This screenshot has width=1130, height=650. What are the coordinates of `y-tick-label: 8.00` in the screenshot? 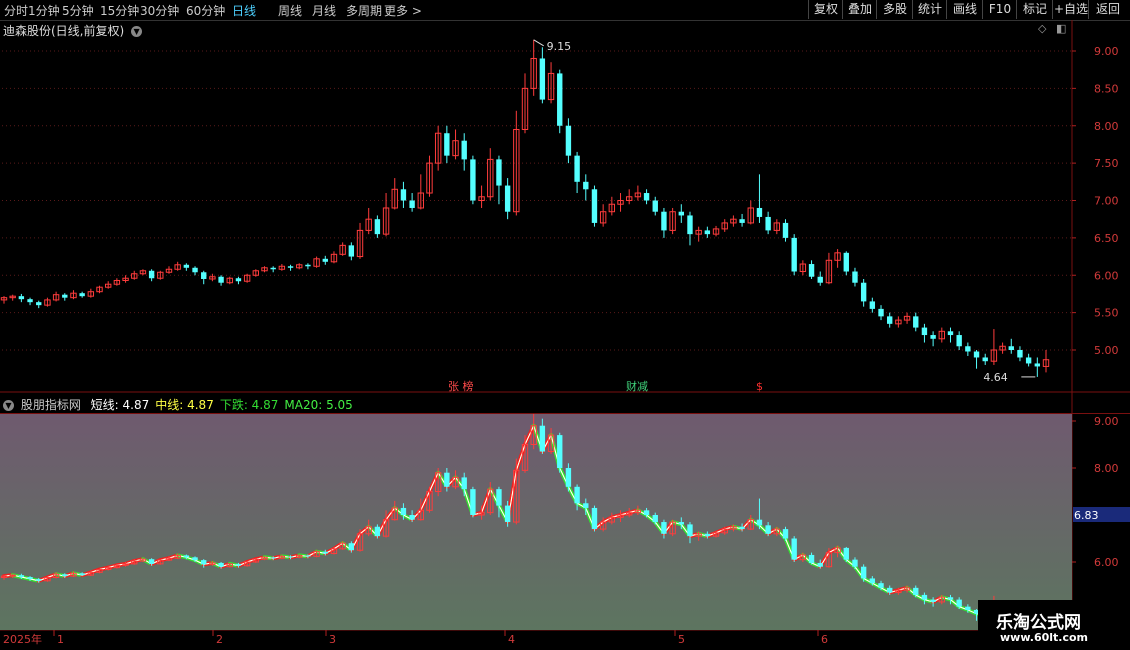 It's located at (1106, 126).